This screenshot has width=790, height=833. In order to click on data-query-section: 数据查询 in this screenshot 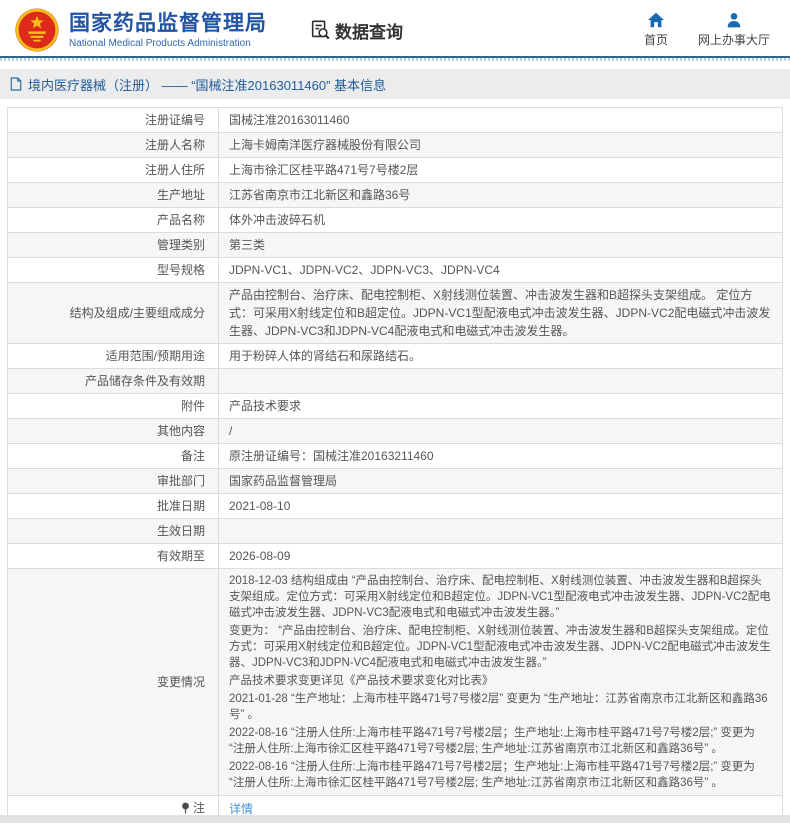, I will do `click(356, 30)`.